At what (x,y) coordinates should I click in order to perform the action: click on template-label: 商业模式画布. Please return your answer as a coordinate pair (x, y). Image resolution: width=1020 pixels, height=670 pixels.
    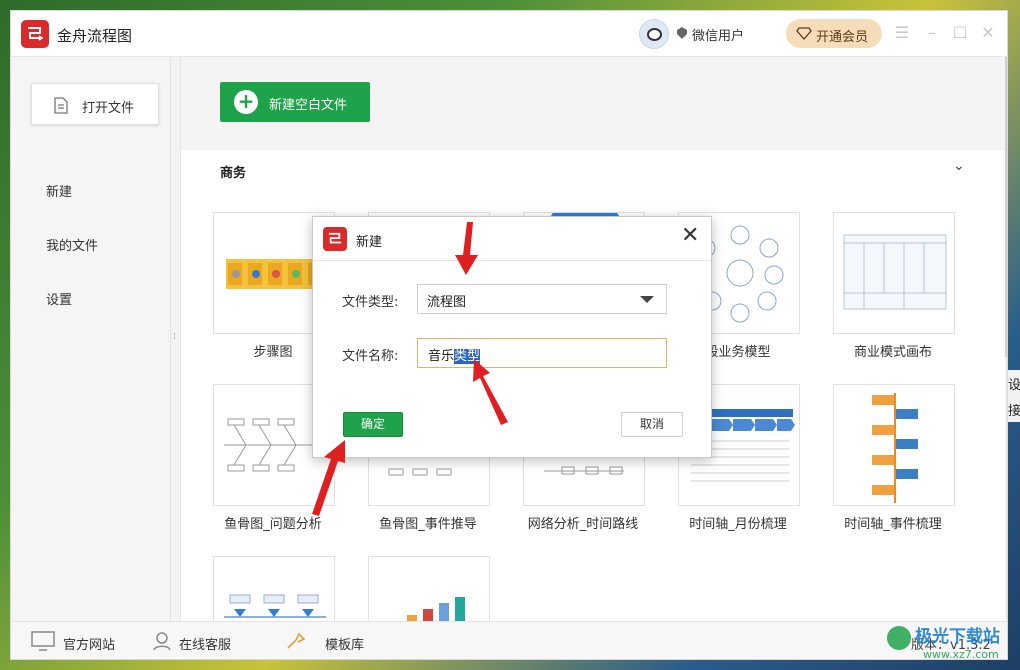
    Looking at the image, I should click on (892, 352).